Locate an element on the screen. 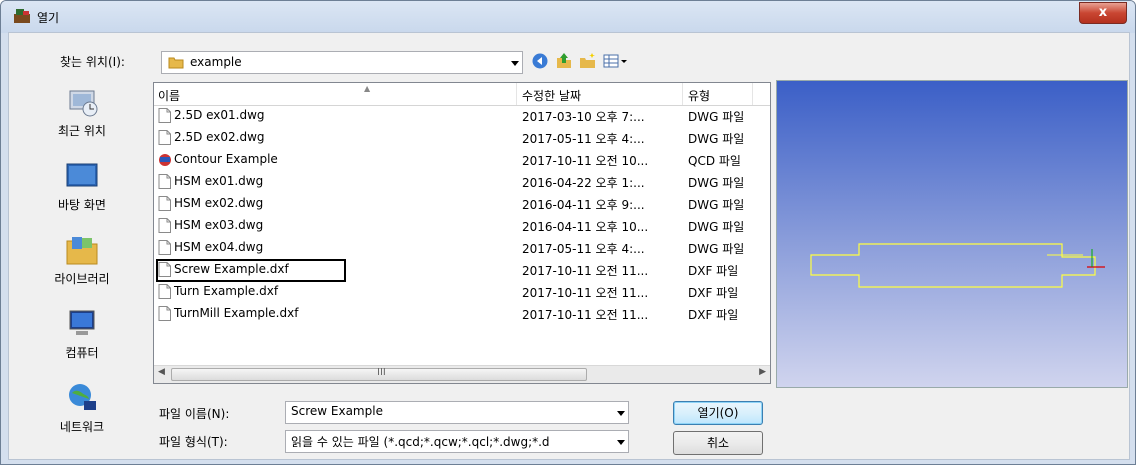  file-name-text: HSM ex01.dwg is located at coordinates (219, 181).